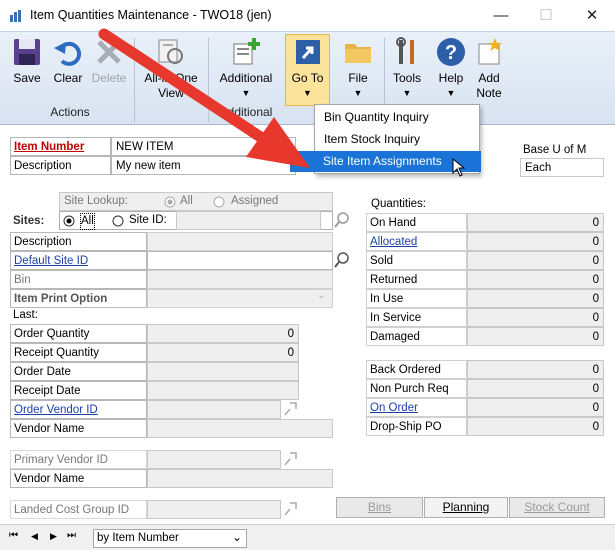  Describe the element at coordinates (546, 15) in the screenshot. I see `maximize-button: ☐` at that location.